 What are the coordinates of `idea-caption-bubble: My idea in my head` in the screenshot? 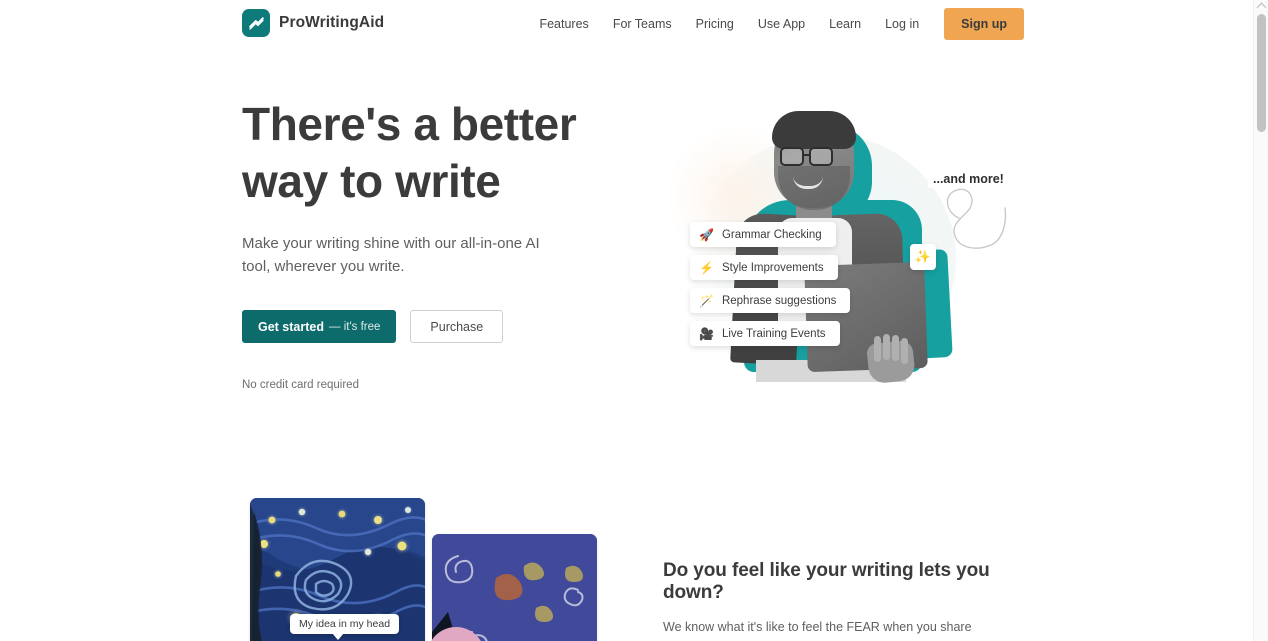 It's located at (345, 627).